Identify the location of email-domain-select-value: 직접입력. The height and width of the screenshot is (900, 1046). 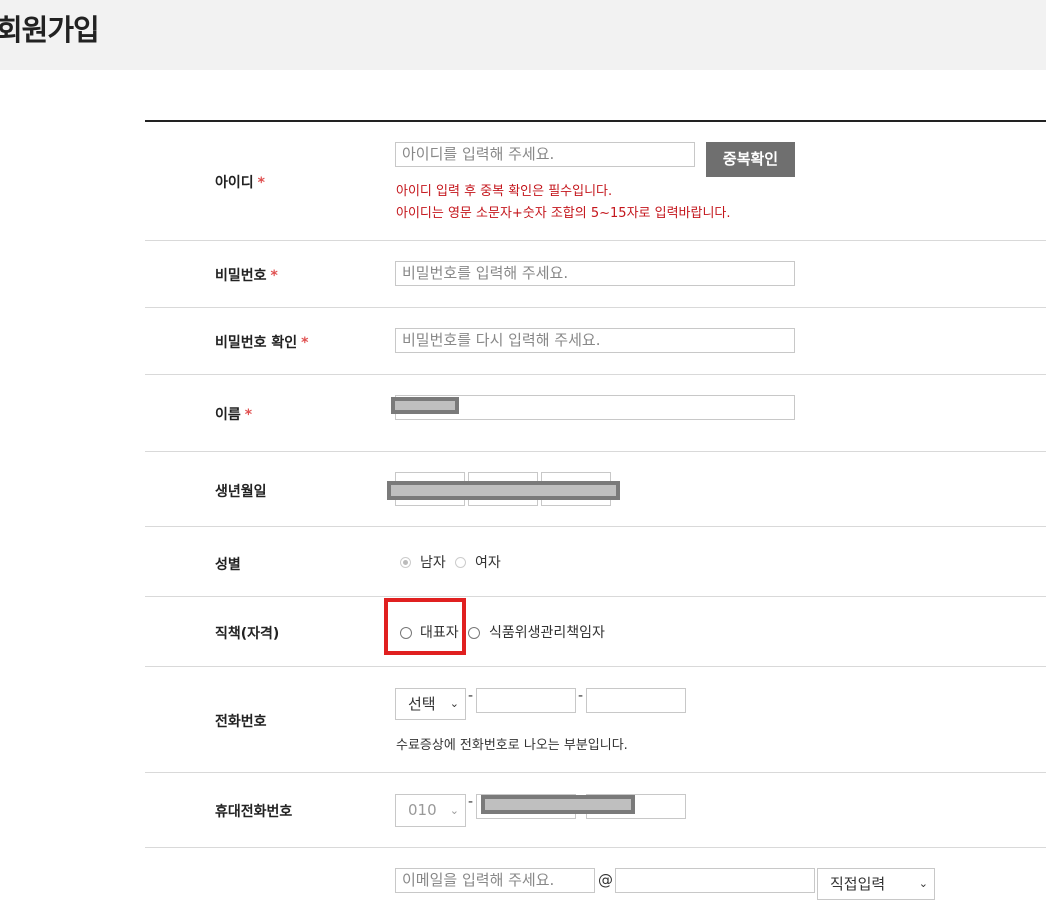
(858, 884).